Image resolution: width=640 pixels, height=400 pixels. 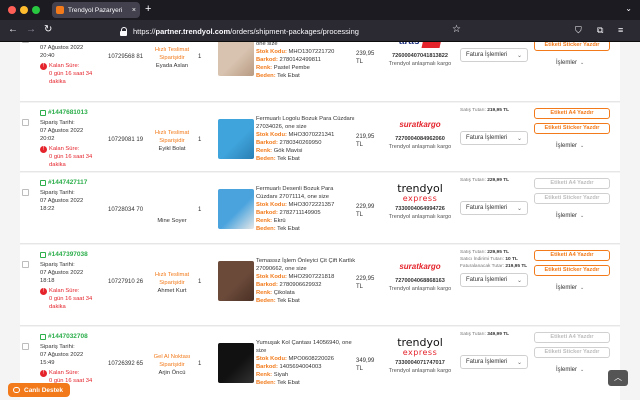 I want to click on forward-arrow-icon: →, so click(x=31, y=29).